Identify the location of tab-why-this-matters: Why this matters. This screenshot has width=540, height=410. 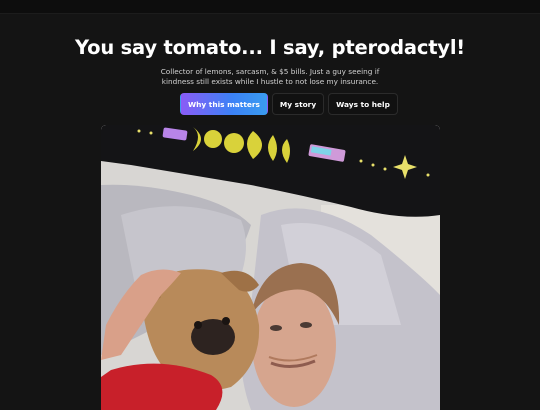
(224, 104).